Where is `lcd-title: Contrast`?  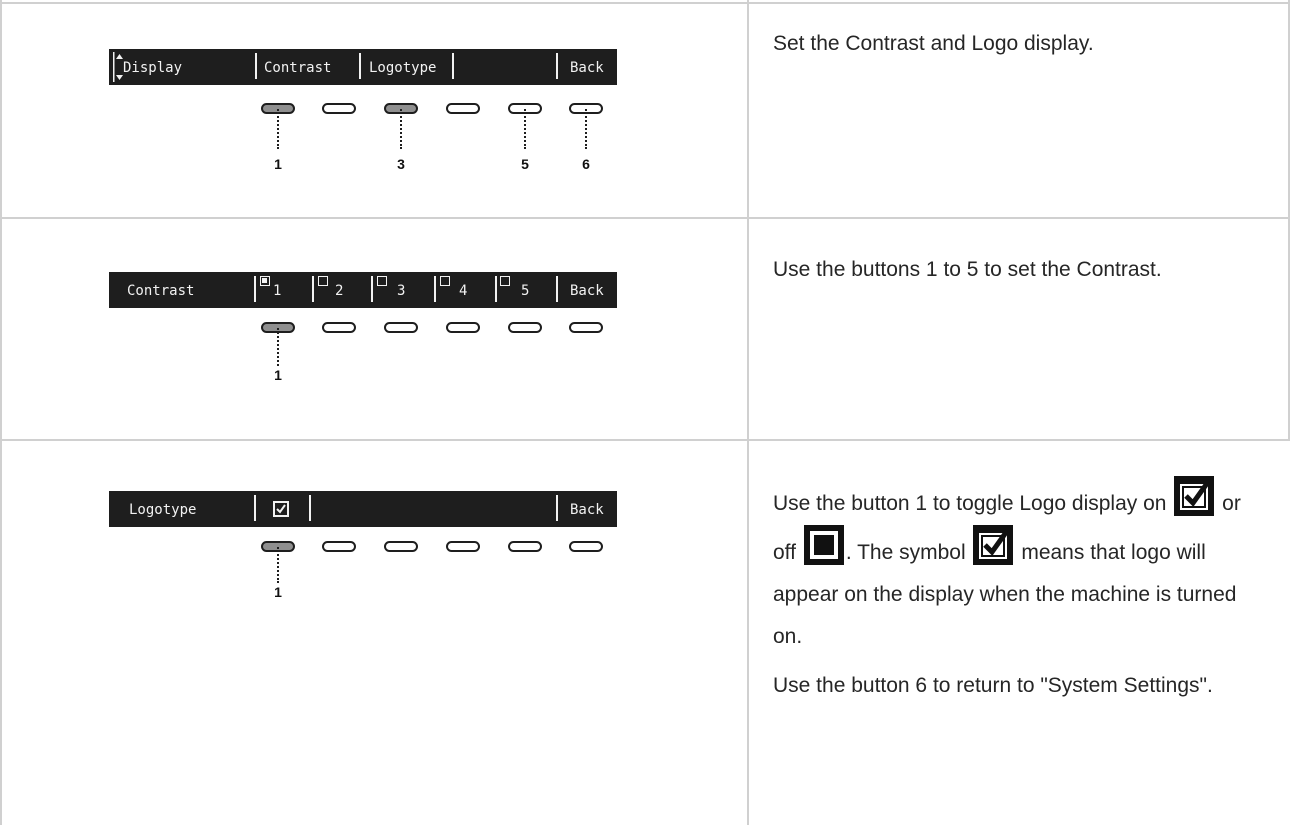
lcd-title: Contrast is located at coordinates (161, 291).